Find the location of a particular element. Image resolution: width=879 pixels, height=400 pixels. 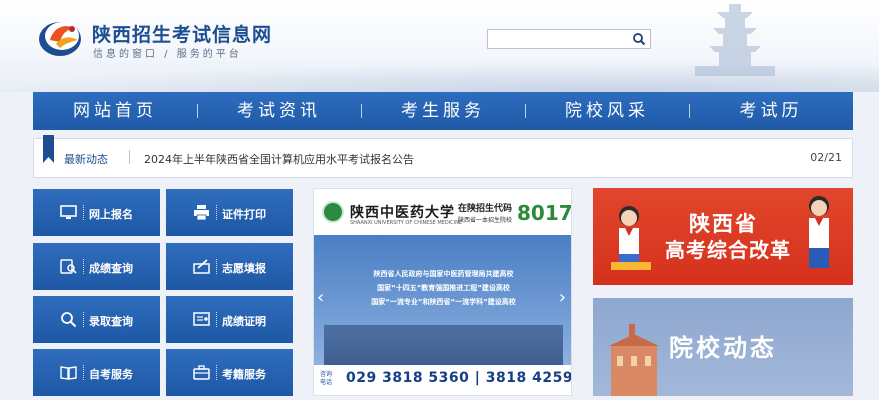

online-registration-button: 网上报名 is located at coordinates (96, 212).